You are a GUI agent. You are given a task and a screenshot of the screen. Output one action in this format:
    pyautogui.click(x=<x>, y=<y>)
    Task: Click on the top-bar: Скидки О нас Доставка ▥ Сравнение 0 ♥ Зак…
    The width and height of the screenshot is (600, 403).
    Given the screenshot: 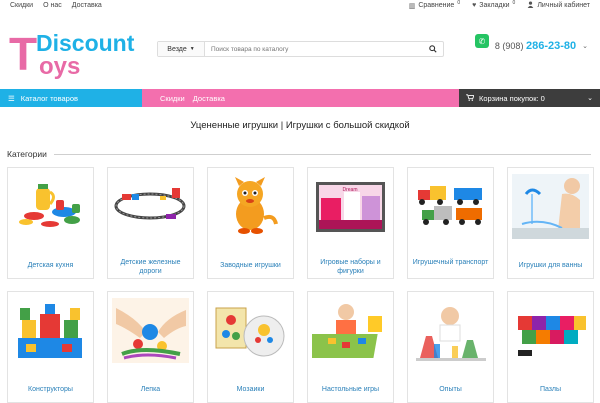 What is the action you would take?
    pyautogui.click(x=300, y=5)
    